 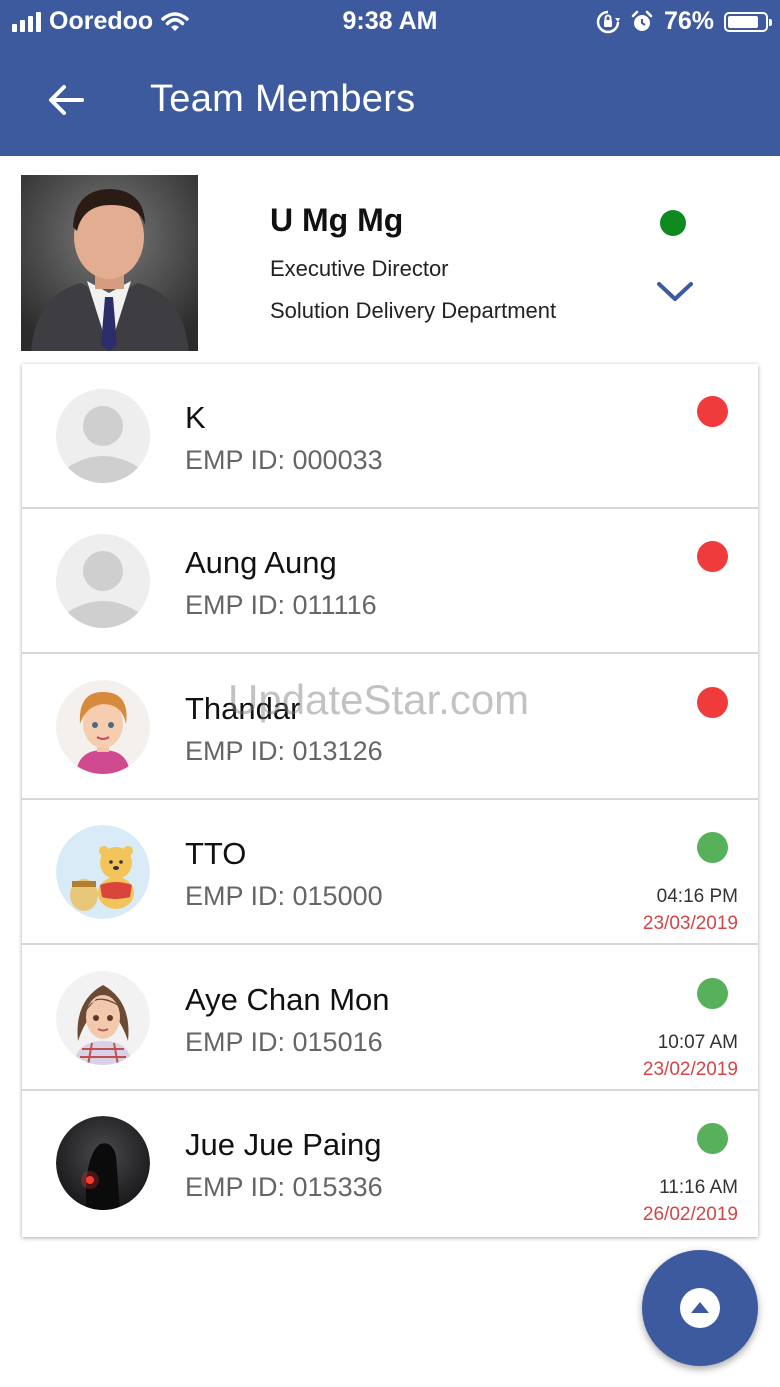 What do you see at coordinates (284, 460) in the screenshot?
I see `member-emp-id: EMP ID: 000033` at bounding box center [284, 460].